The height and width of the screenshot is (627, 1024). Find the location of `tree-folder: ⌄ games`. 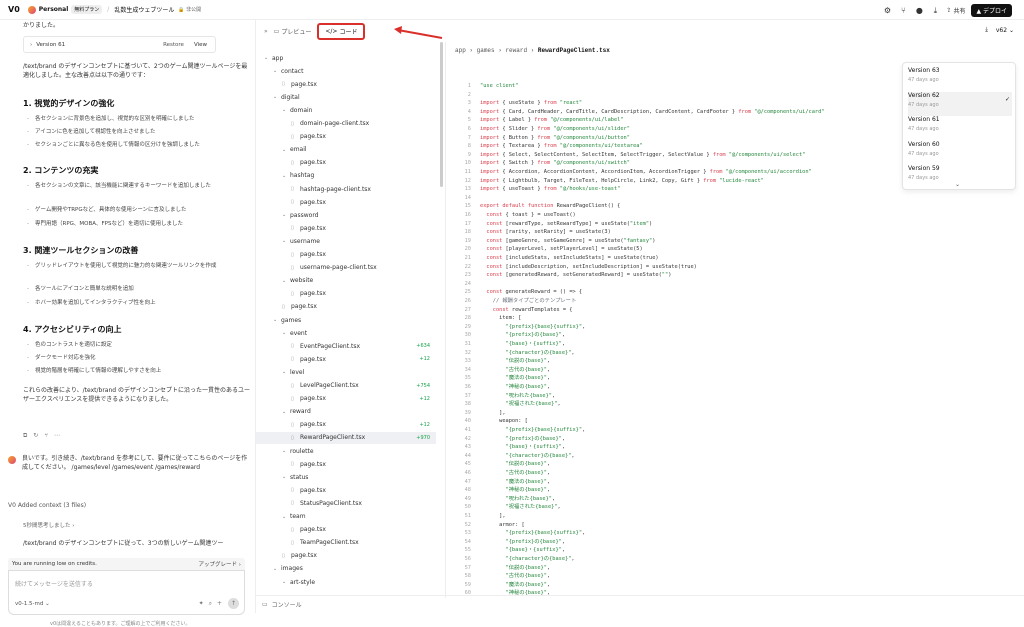

tree-folder: ⌄ games is located at coordinates (346, 320).